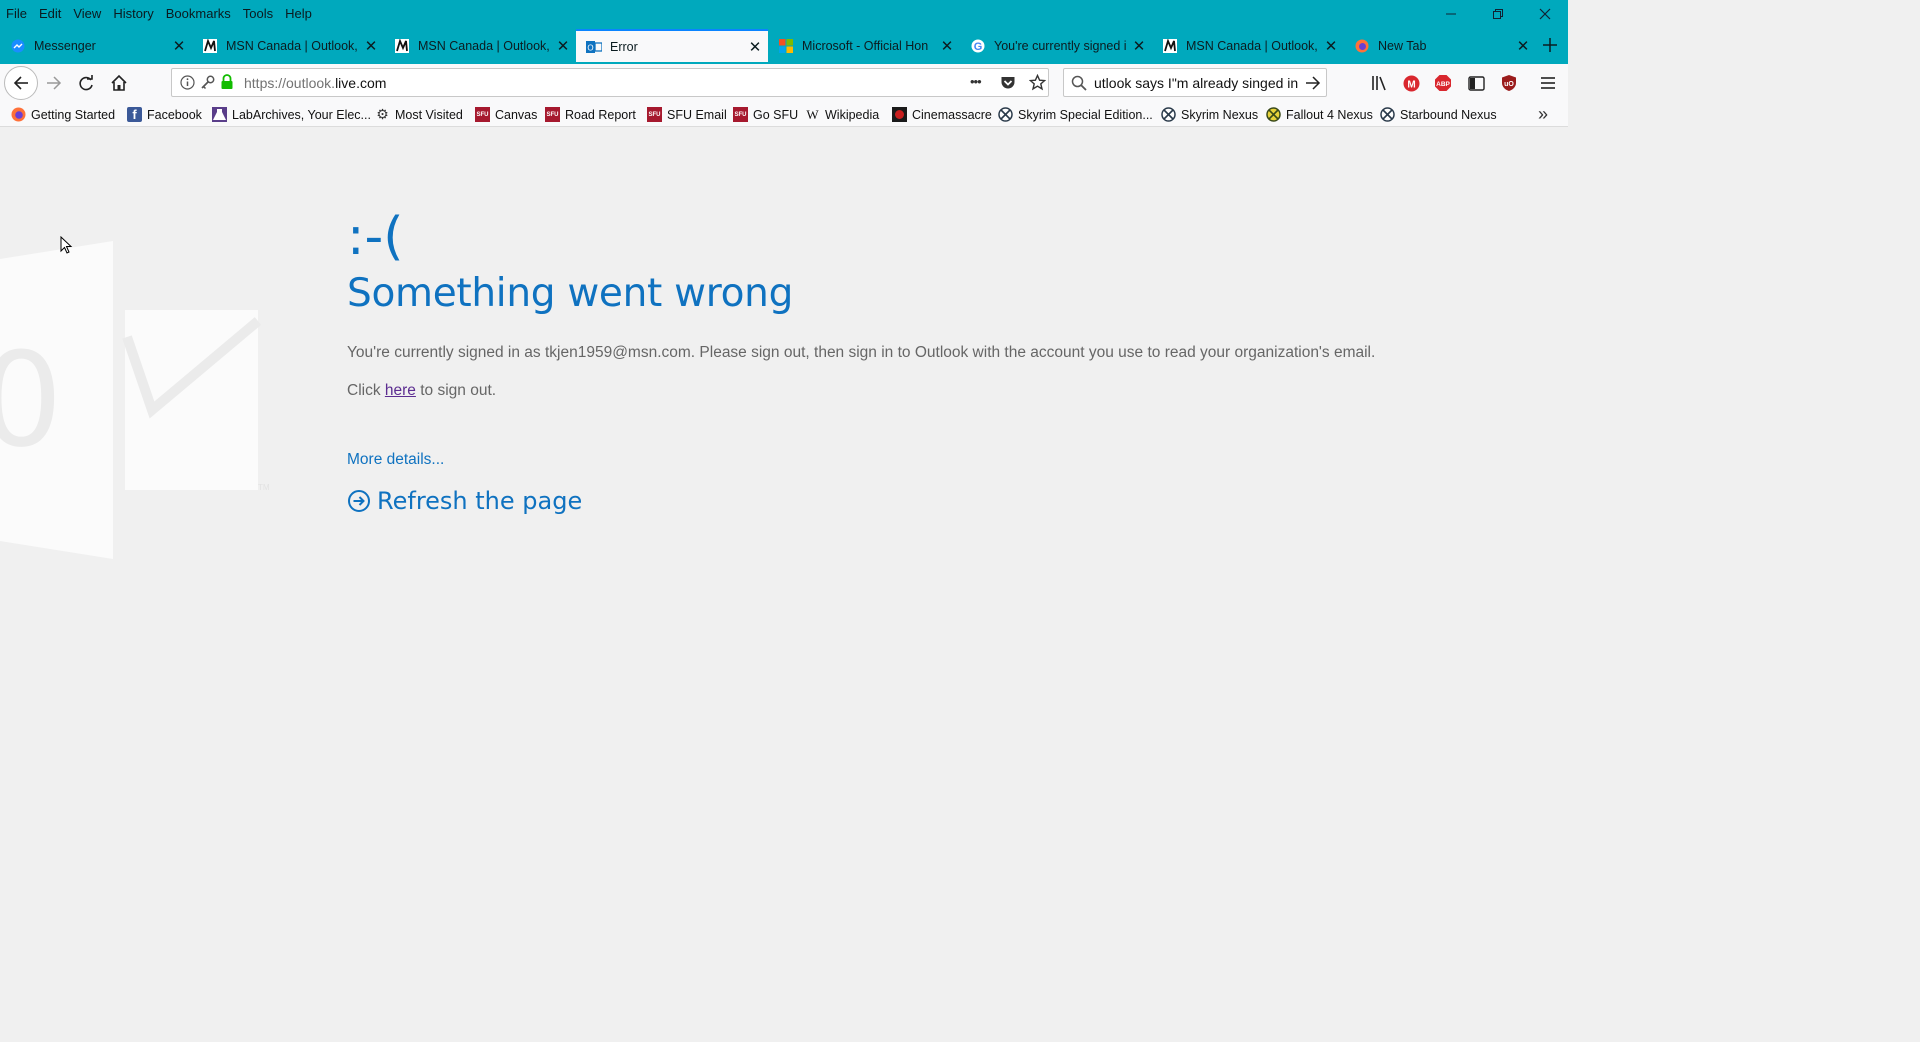 This screenshot has height=1042, width=1920. I want to click on mega-icon: M, so click(1411, 83).